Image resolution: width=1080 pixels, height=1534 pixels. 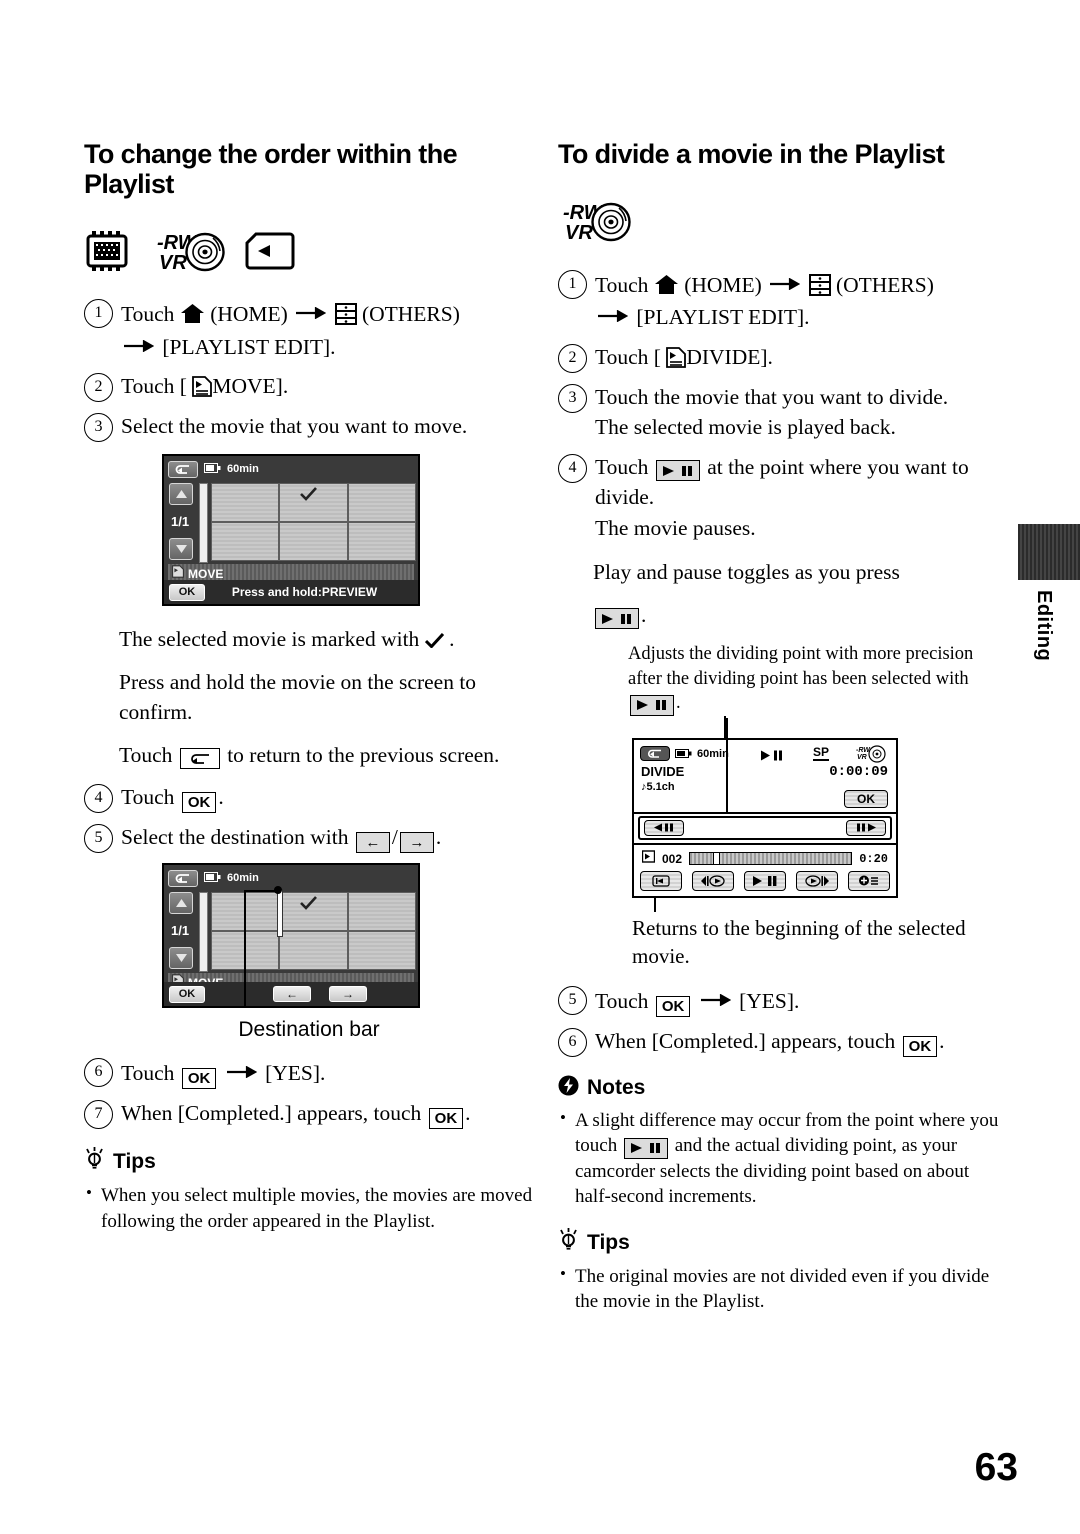 I want to click on memory-card-icon, so click(x=270, y=253).